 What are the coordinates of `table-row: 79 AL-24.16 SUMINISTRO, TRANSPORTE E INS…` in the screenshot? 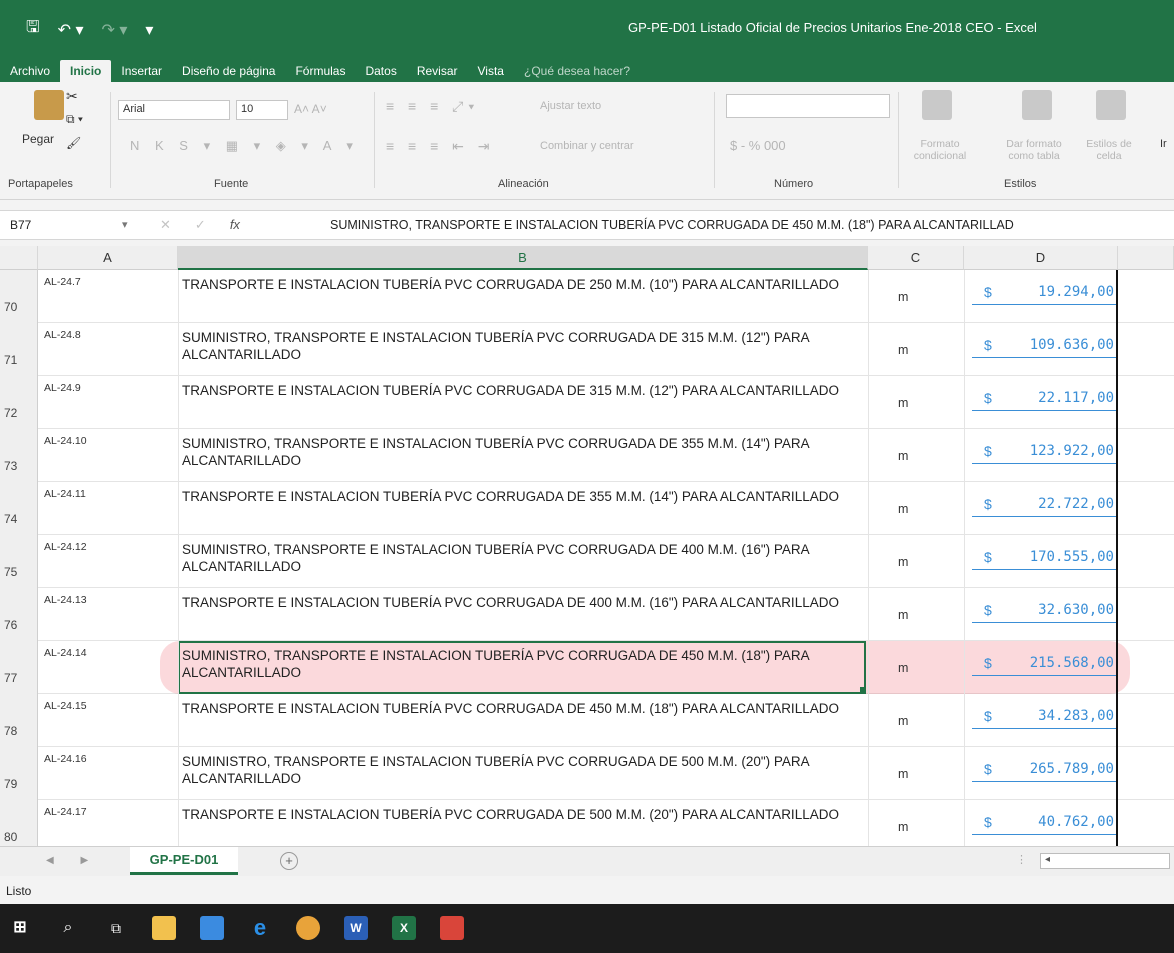 It's located at (587, 773).